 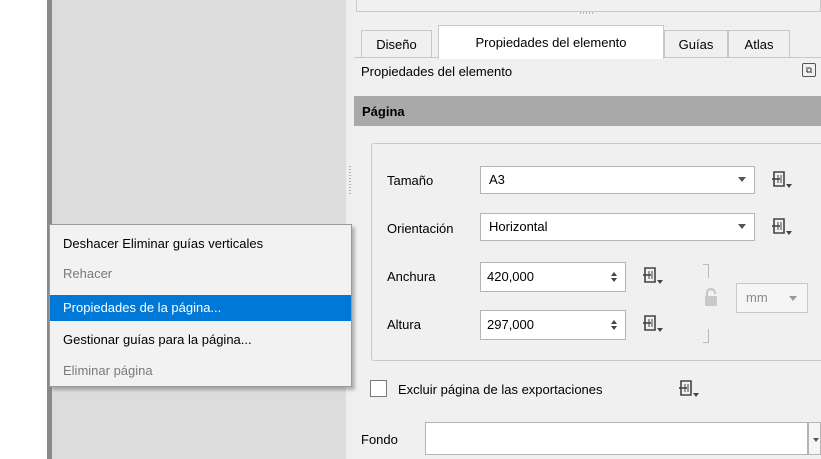 What do you see at coordinates (379, 439) in the screenshot?
I see `background-label: Fondo` at bounding box center [379, 439].